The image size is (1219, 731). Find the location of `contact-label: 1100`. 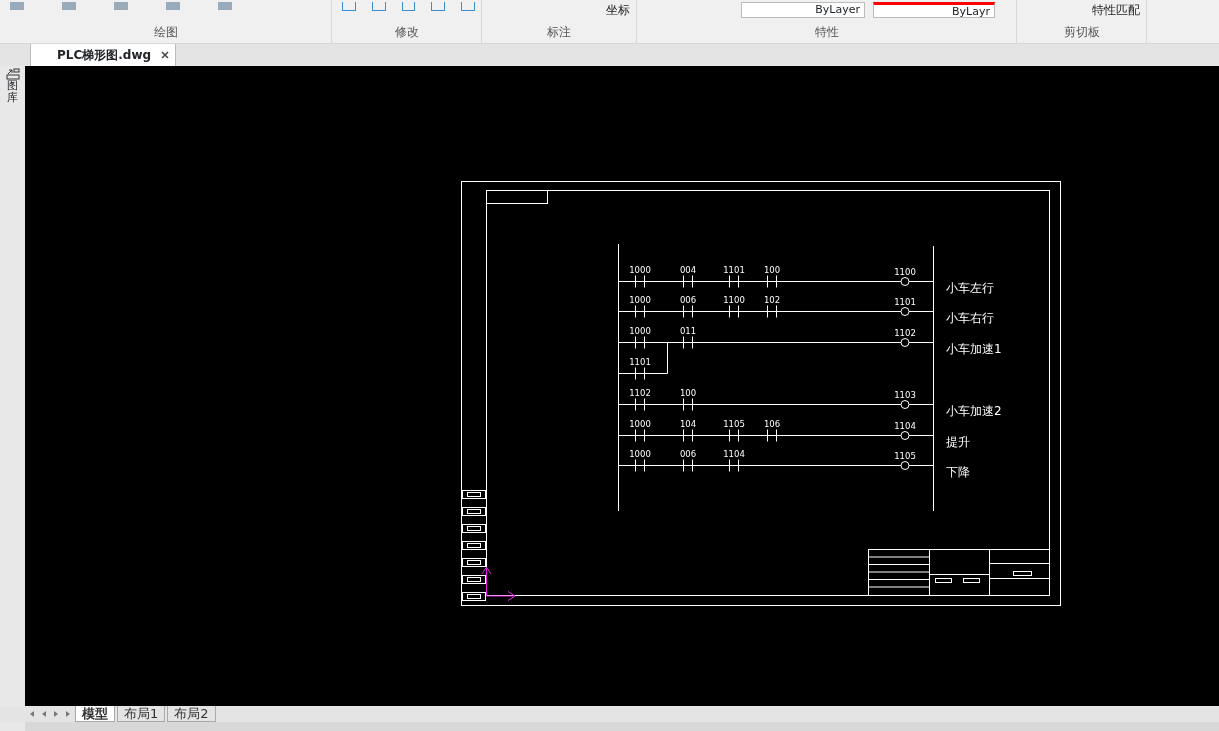

contact-label: 1100 is located at coordinates (734, 299).